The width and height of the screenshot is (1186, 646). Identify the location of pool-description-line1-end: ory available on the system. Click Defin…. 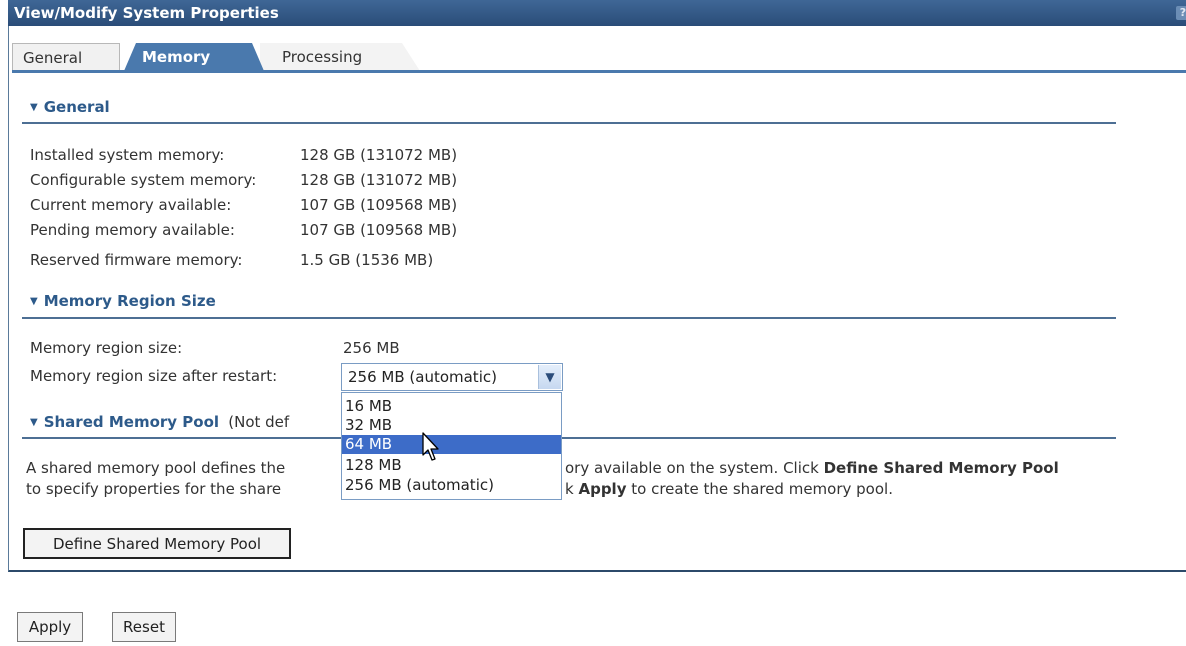
(812, 468).